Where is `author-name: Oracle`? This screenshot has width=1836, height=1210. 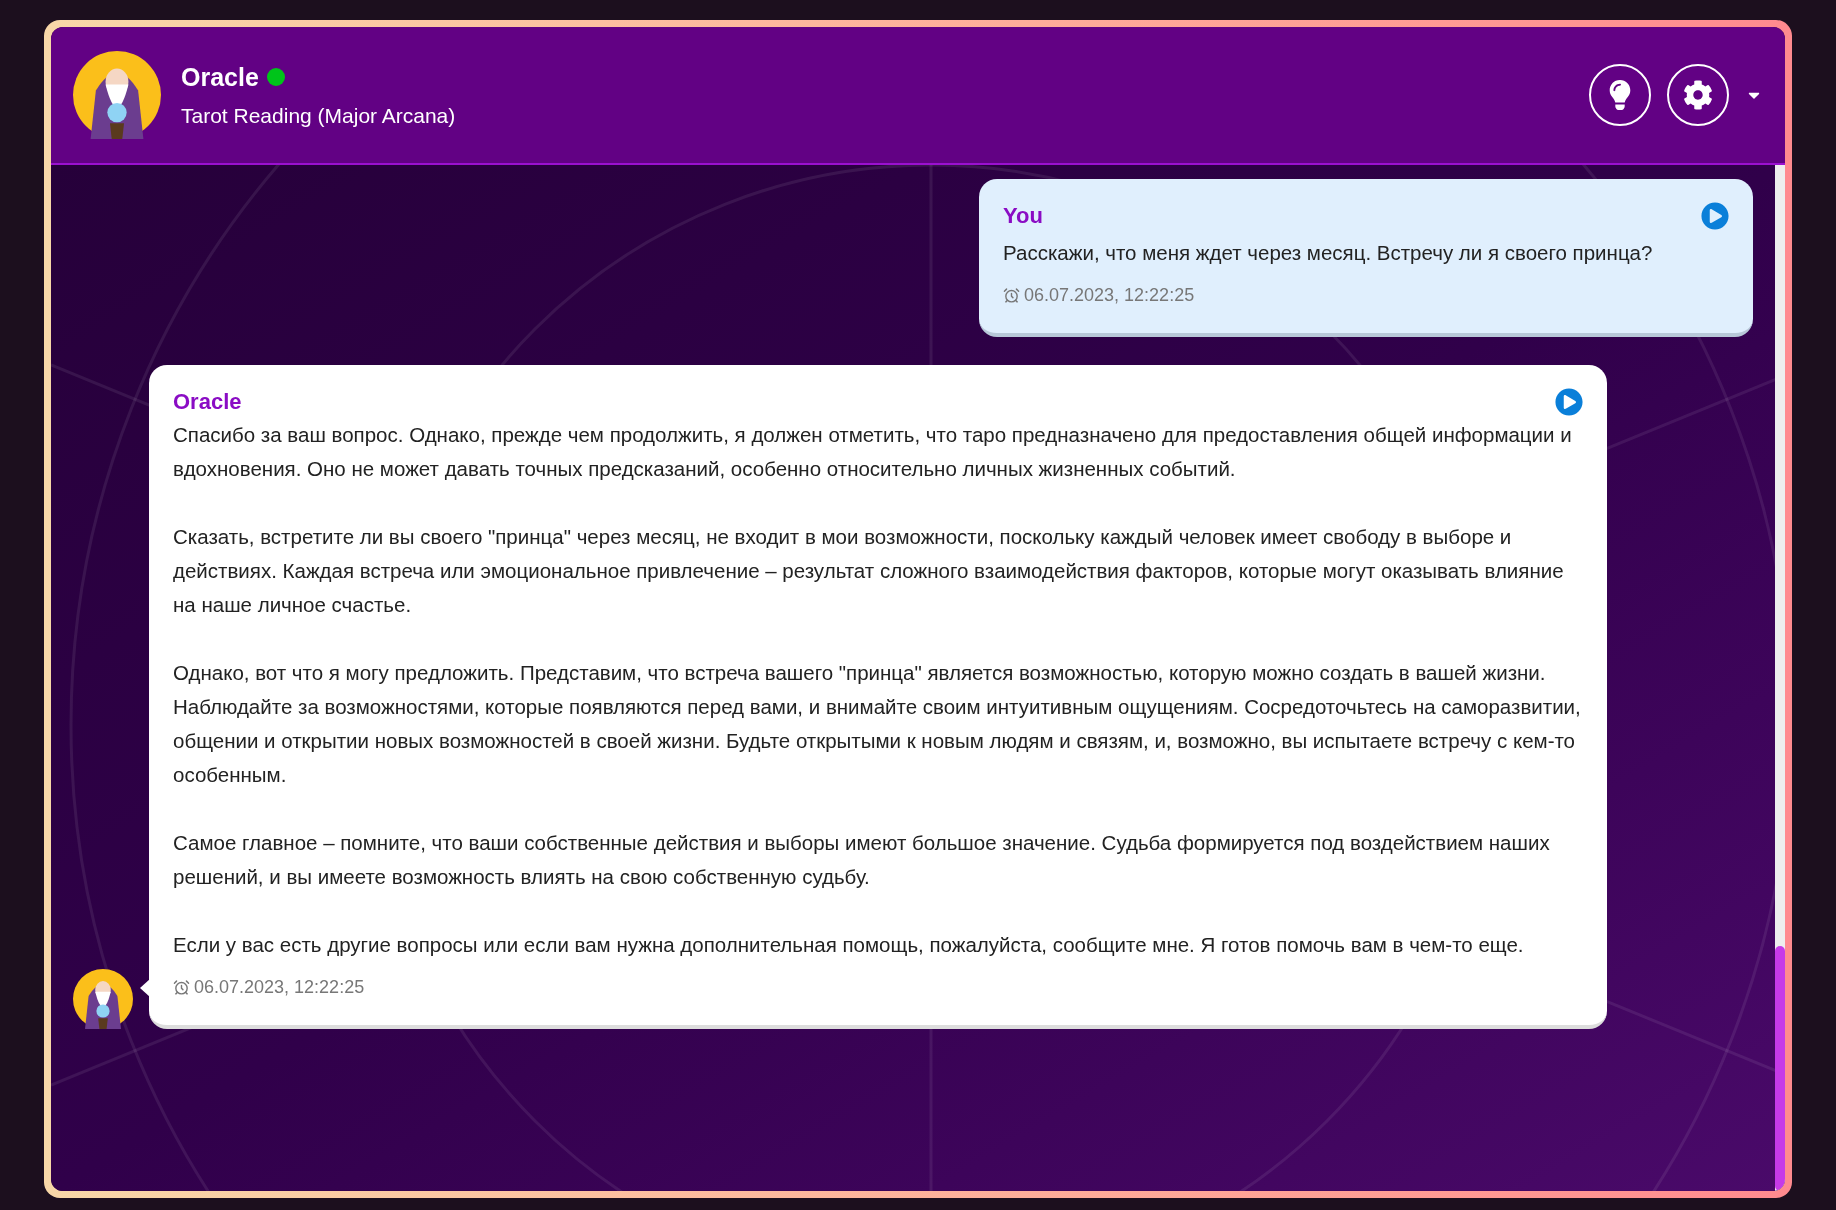
author-name: Oracle is located at coordinates (207, 402).